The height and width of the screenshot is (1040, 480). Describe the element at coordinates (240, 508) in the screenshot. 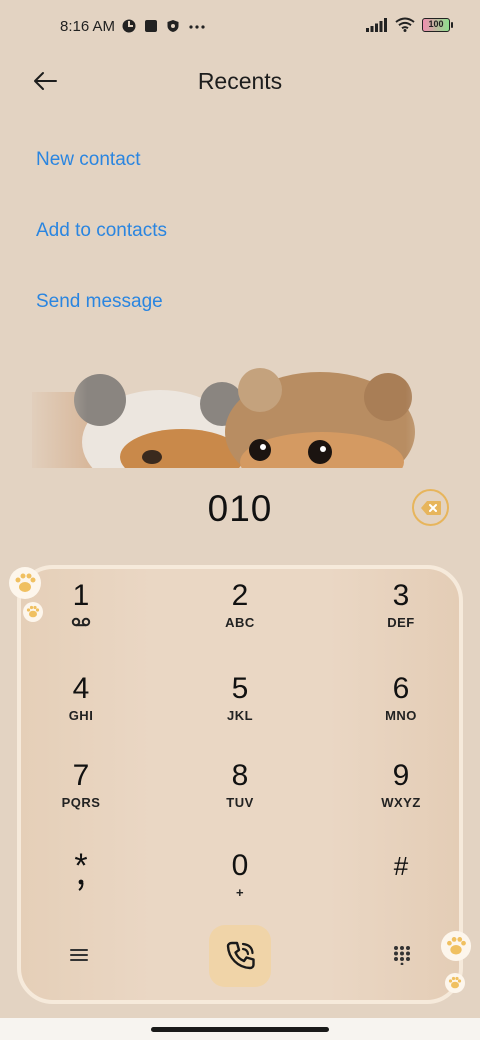

I see `dialed-number: 010` at that location.